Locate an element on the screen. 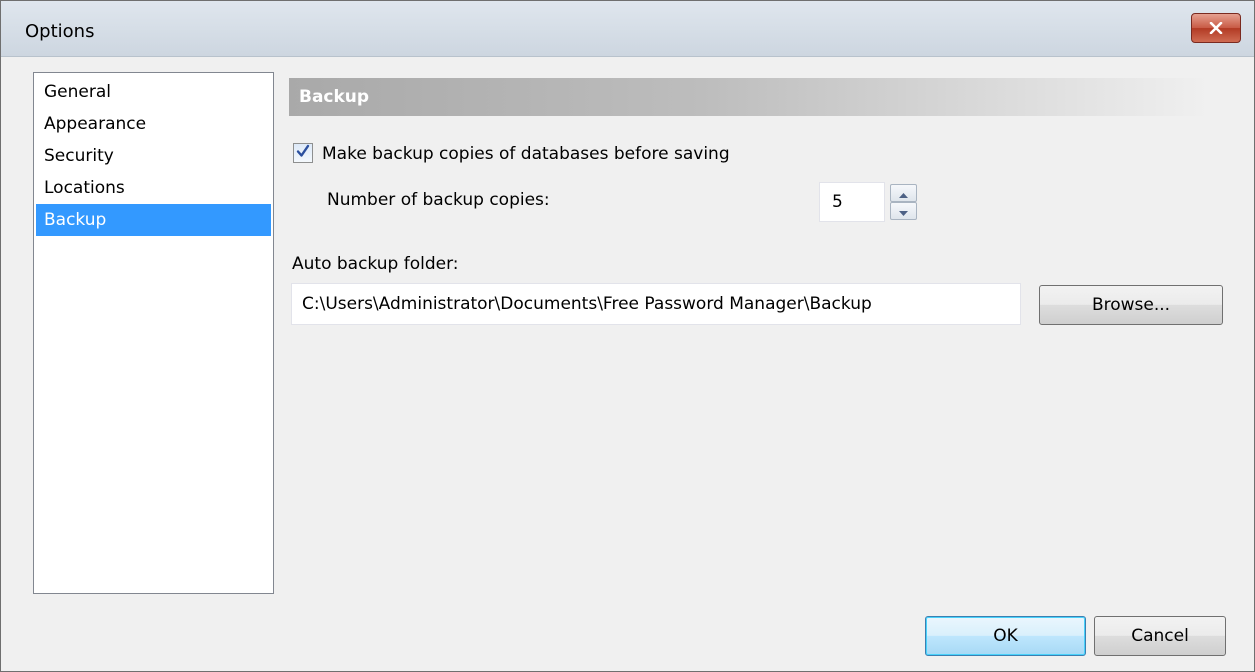 Image resolution: width=1255 pixels, height=672 pixels. window-title: Options is located at coordinates (60, 31).